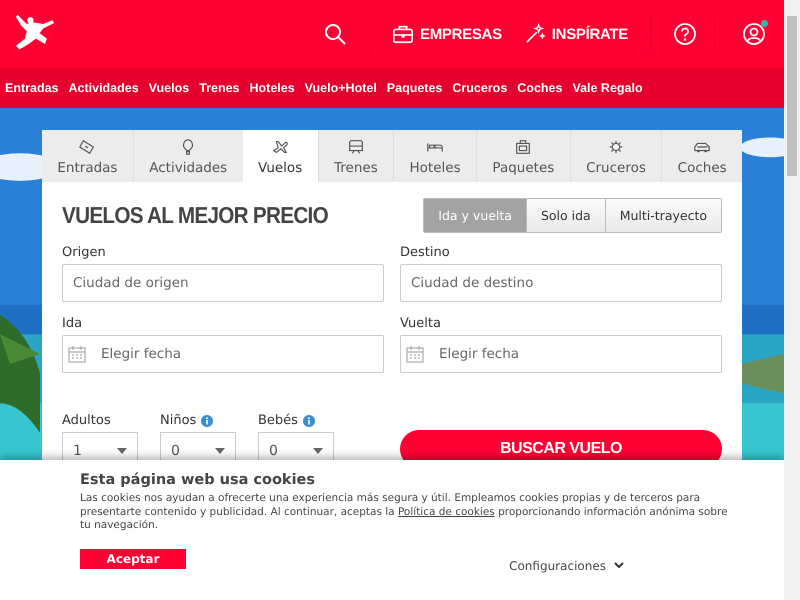  Describe the element at coordinates (178, 420) in the screenshot. I see `field-label: Niños` at that location.